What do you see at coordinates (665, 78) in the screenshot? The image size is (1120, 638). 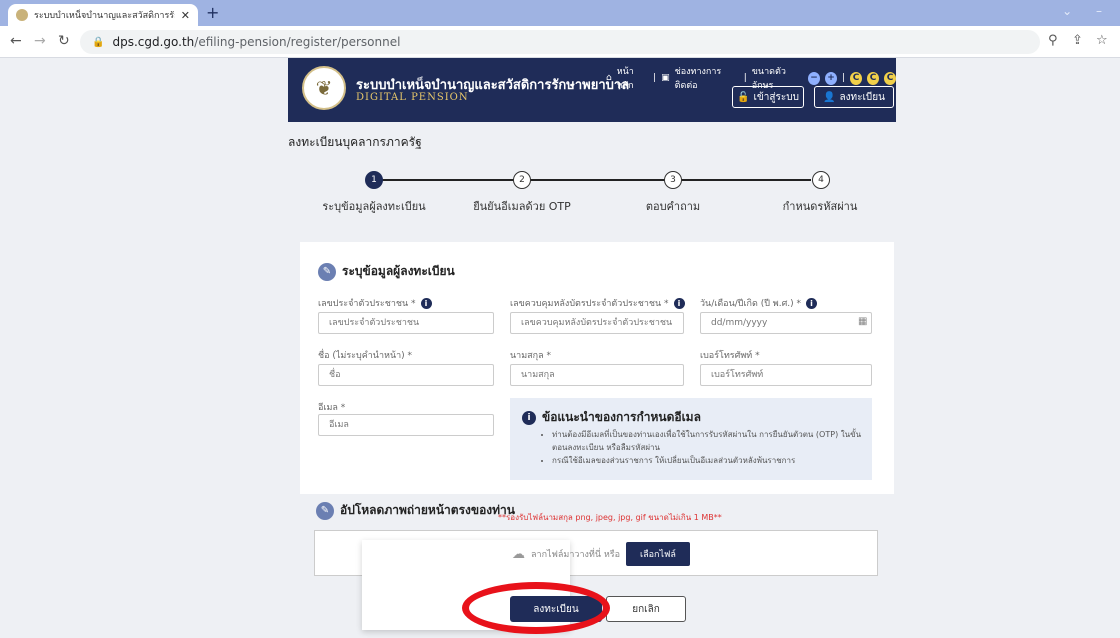 I see `contact-icon: ▣` at bounding box center [665, 78].